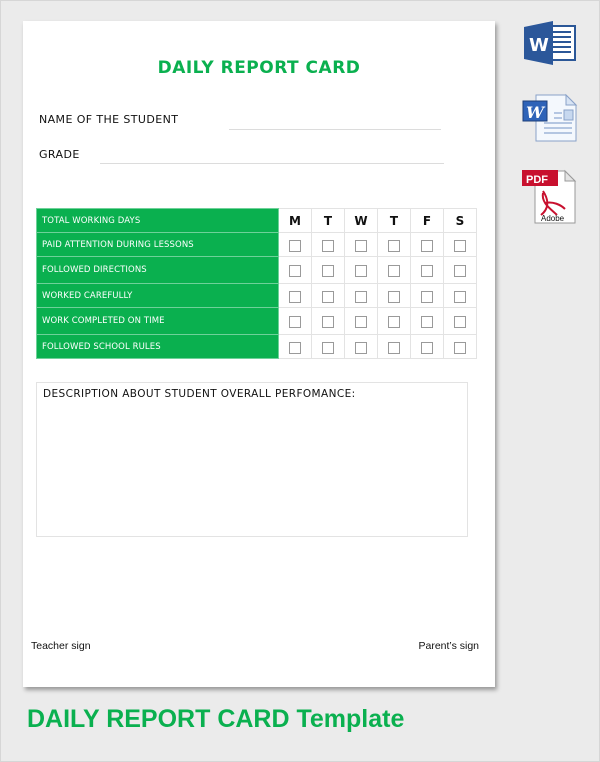 Image resolution: width=600 pixels, height=762 pixels. What do you see at coordinates (537, 180) in the screenshot?
I see `pdf-label: PDF` at bounding box center [537, 180].